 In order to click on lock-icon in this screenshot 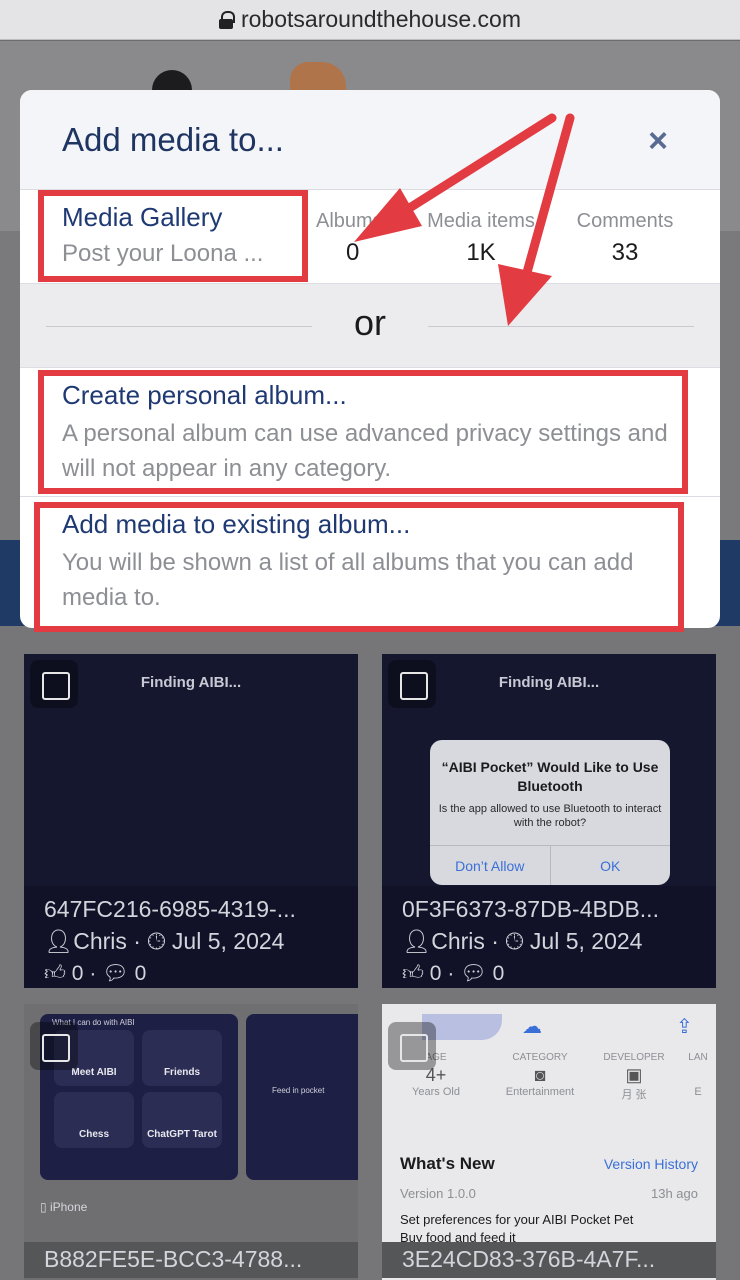, I will do `click(226, 19)`.